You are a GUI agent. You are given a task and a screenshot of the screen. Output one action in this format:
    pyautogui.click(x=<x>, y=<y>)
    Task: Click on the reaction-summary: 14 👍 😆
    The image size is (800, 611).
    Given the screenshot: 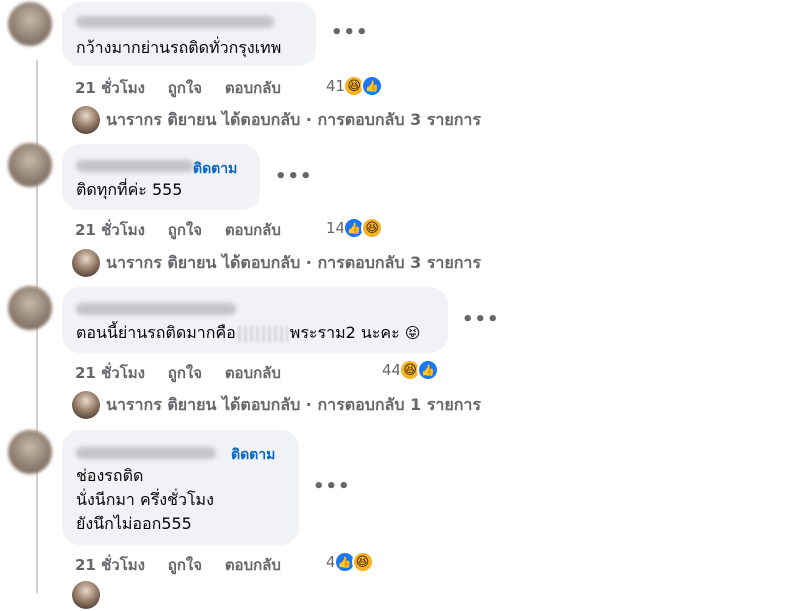 What is the action you would take?
    pyautogui.click(x=355, y=228)
    